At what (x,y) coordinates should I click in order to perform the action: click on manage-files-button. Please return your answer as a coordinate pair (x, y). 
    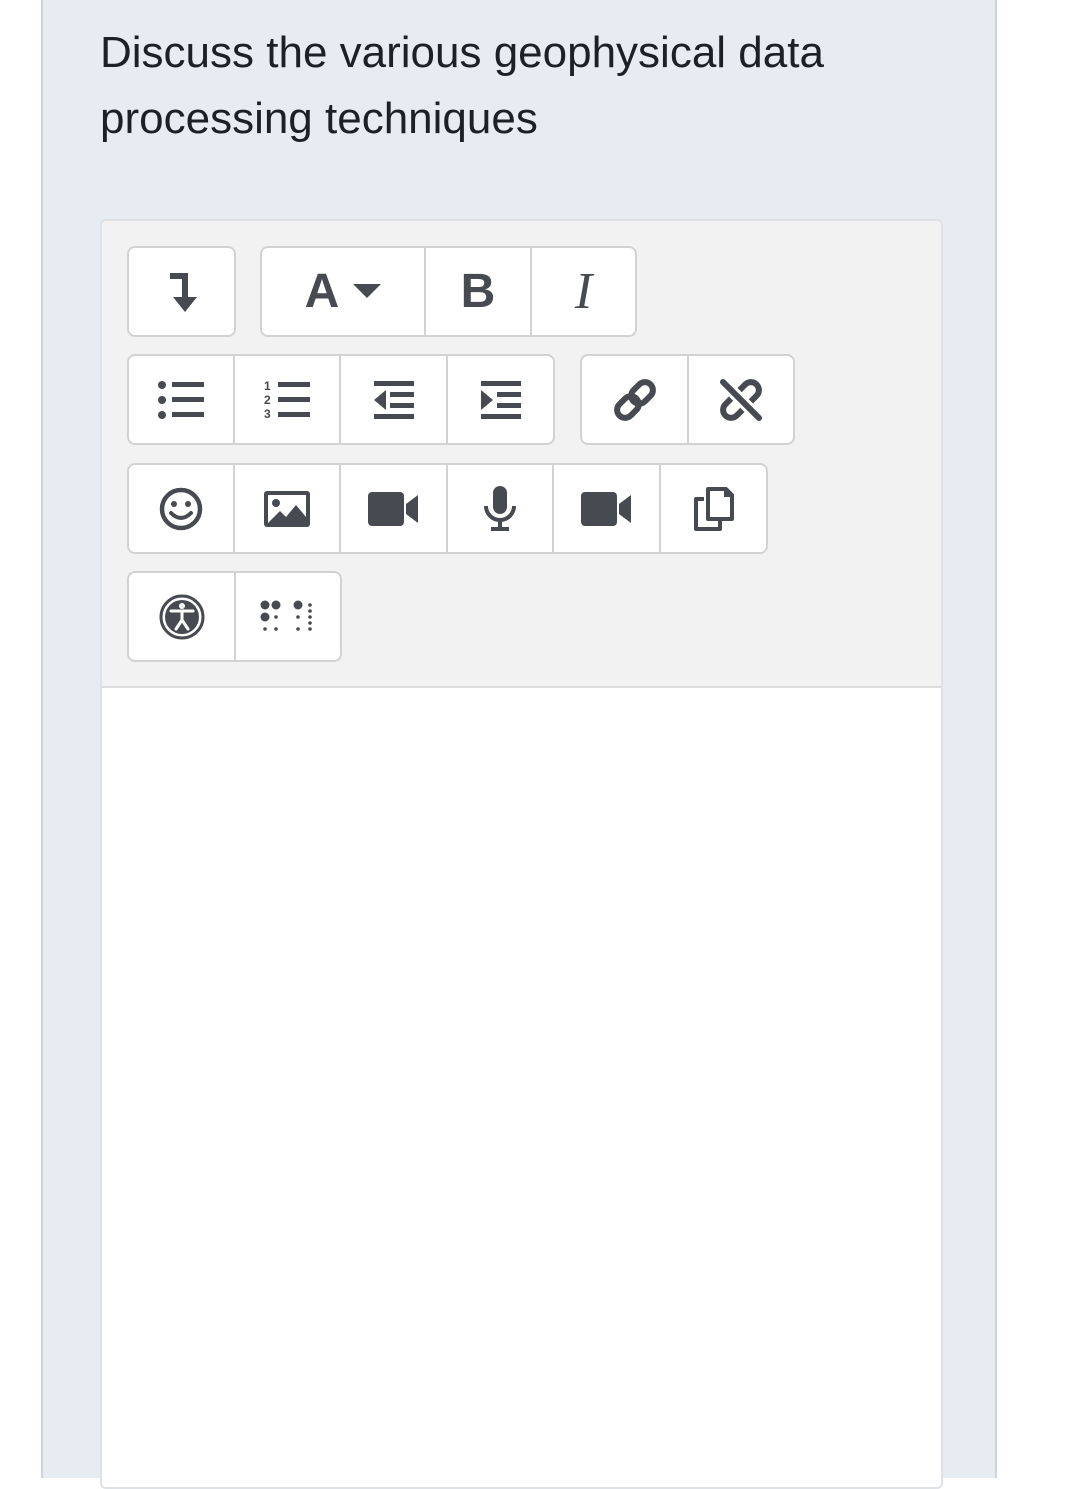
    Looking at the image, I should click on (713, 508).